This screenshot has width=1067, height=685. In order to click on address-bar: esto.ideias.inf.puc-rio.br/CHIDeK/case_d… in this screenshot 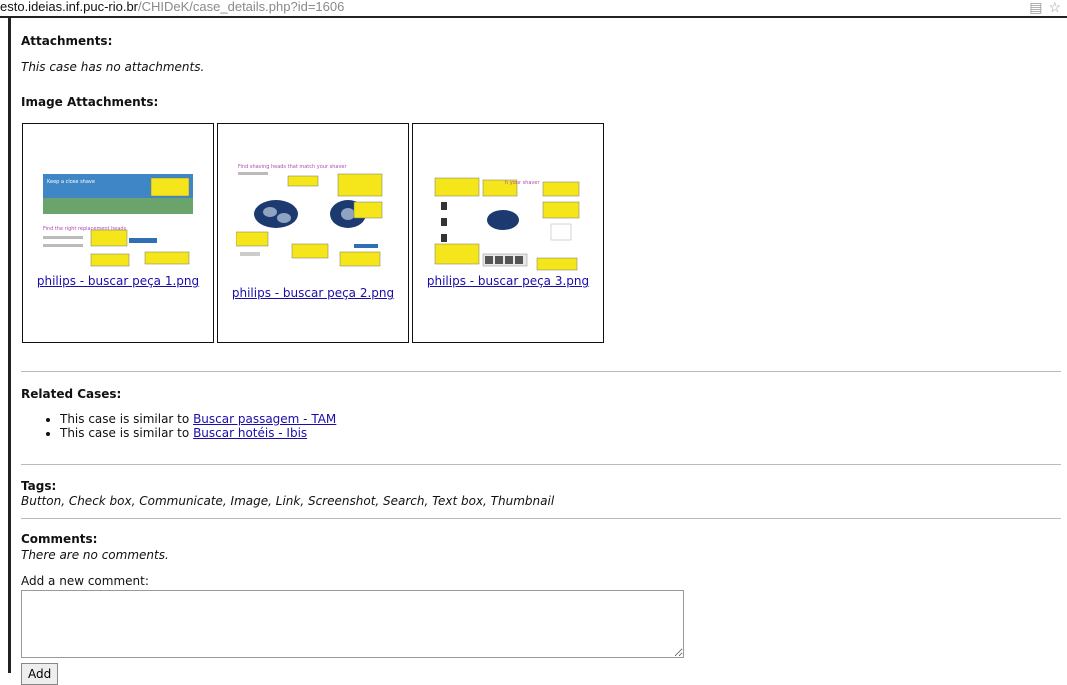, I will do `click(533, 9)`.